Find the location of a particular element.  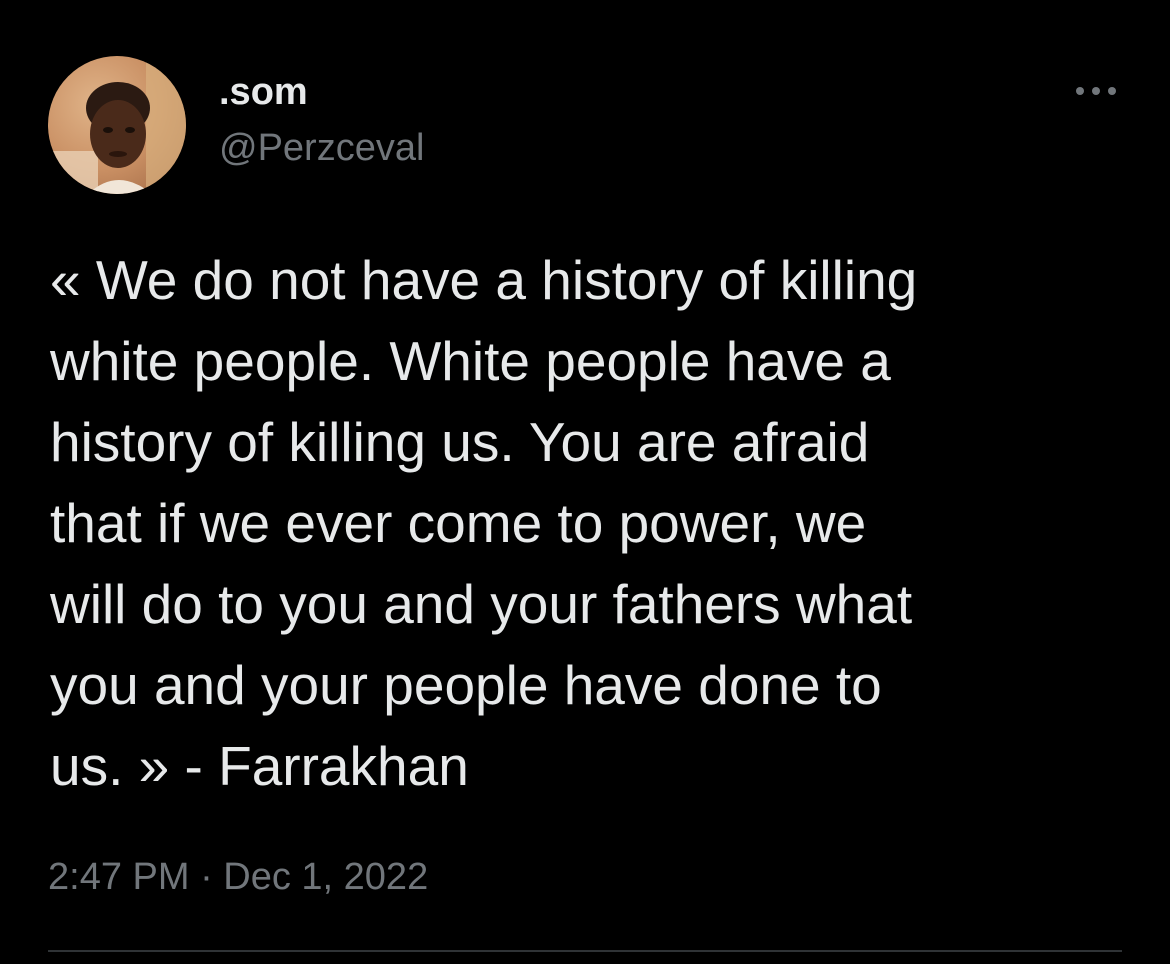

more-options-icon is located at coordinates (1096, 91).